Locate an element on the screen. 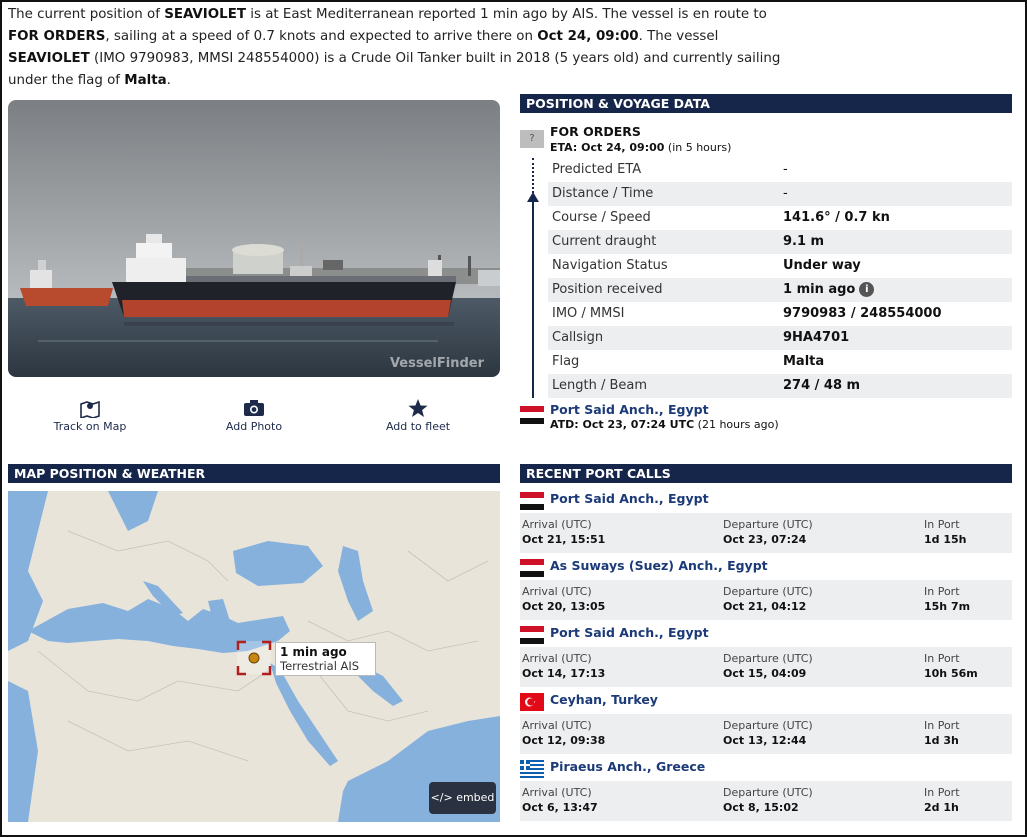  voyage-row-label: Position received is located at coordinates (607, 289).